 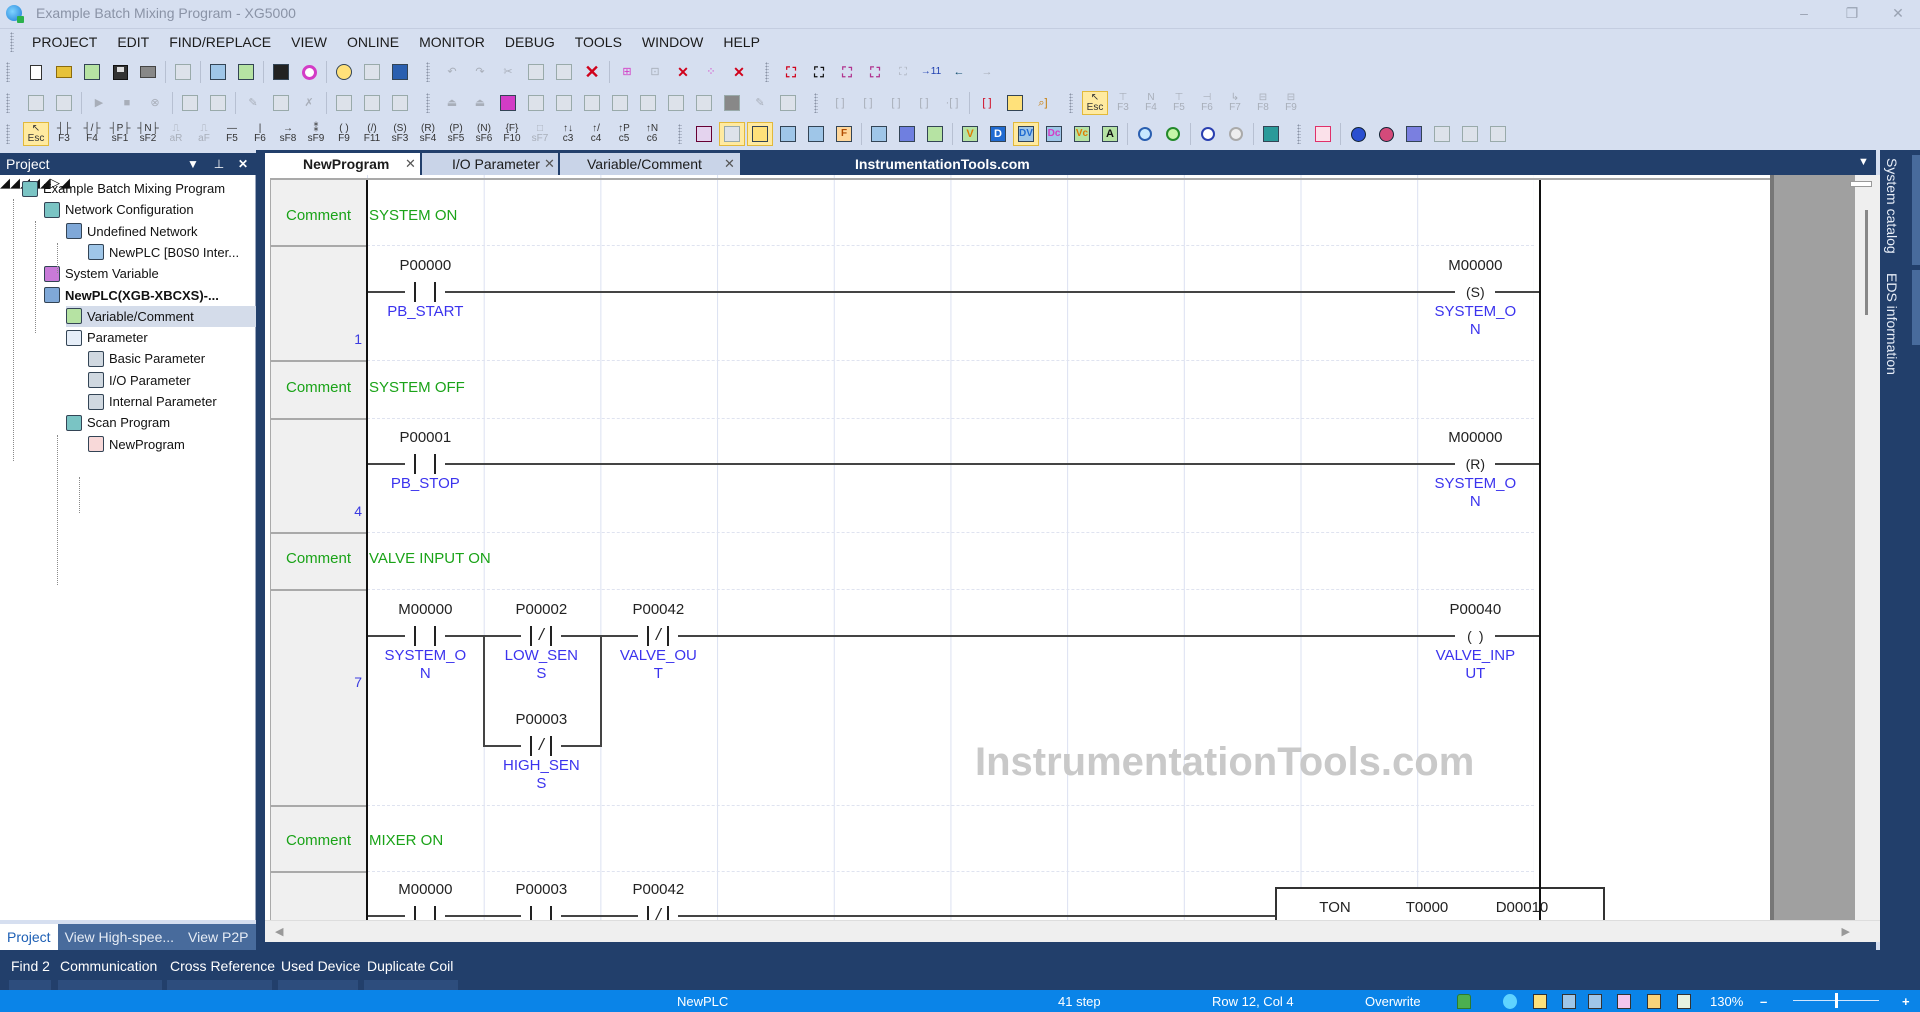 I want to click on ladder-key-f6: | F6, so click(x=260, y=134).